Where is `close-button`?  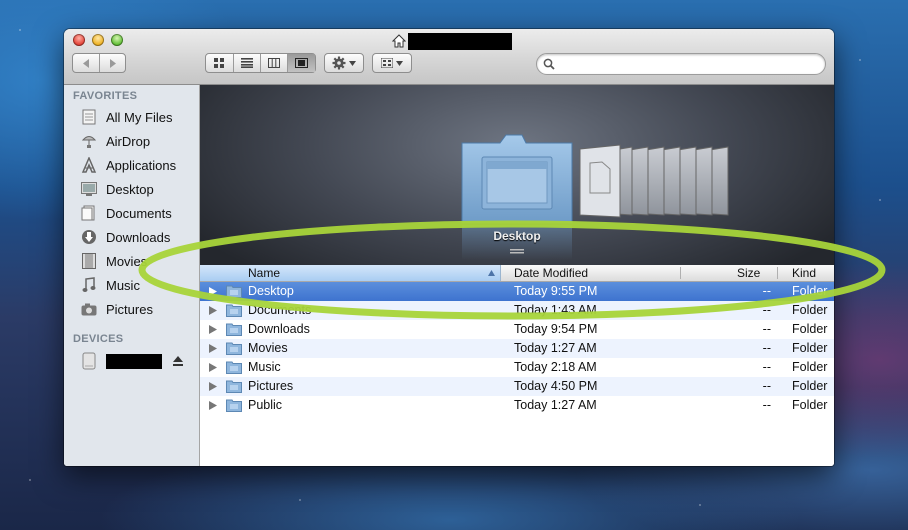
close-button is located at coordinates (79, 40).